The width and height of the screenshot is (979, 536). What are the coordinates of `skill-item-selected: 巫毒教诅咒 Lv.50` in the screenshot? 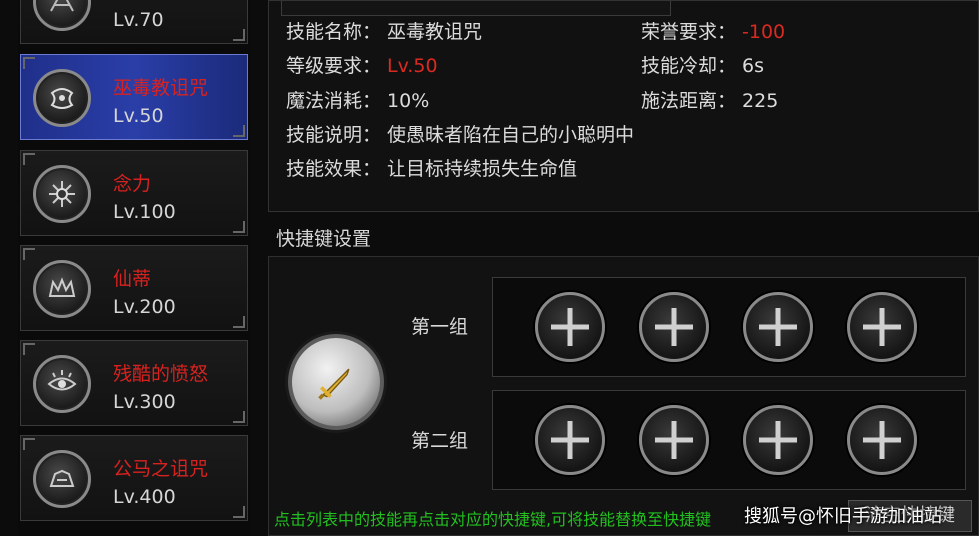 It's located at (134, 97).